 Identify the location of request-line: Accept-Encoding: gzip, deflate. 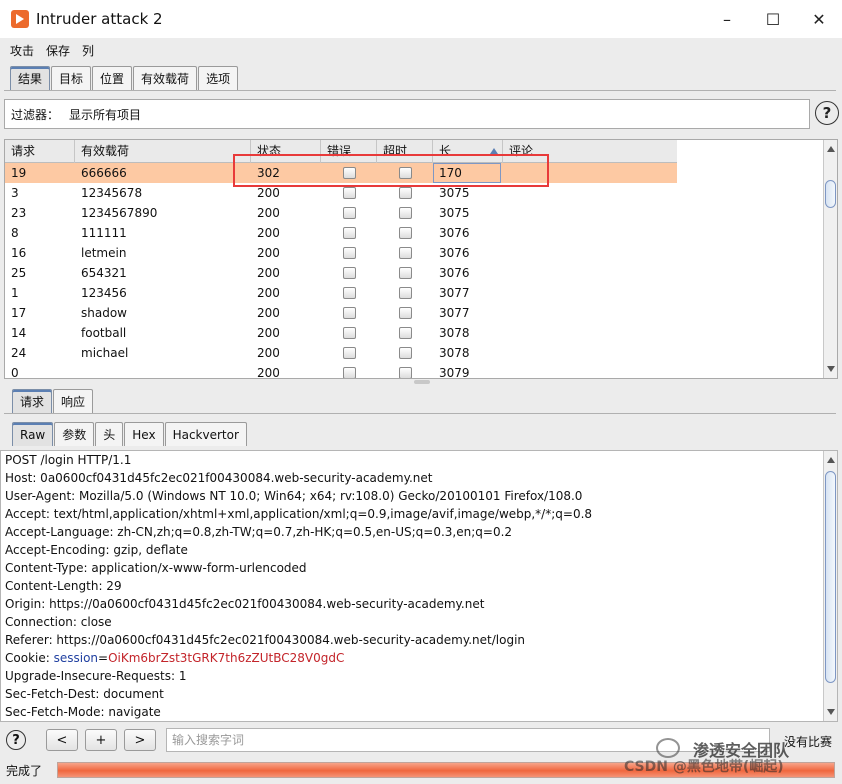
(96, 550).